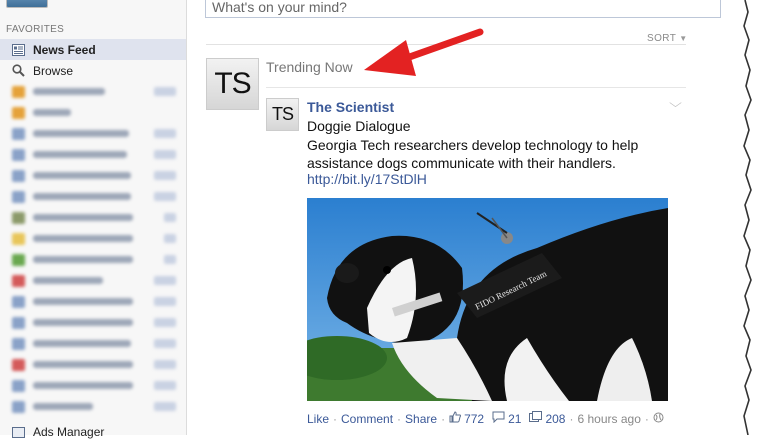 The width and height of the screenshot is (760, 442). I want to click on thumbs-up-icon, so click(455, 418).